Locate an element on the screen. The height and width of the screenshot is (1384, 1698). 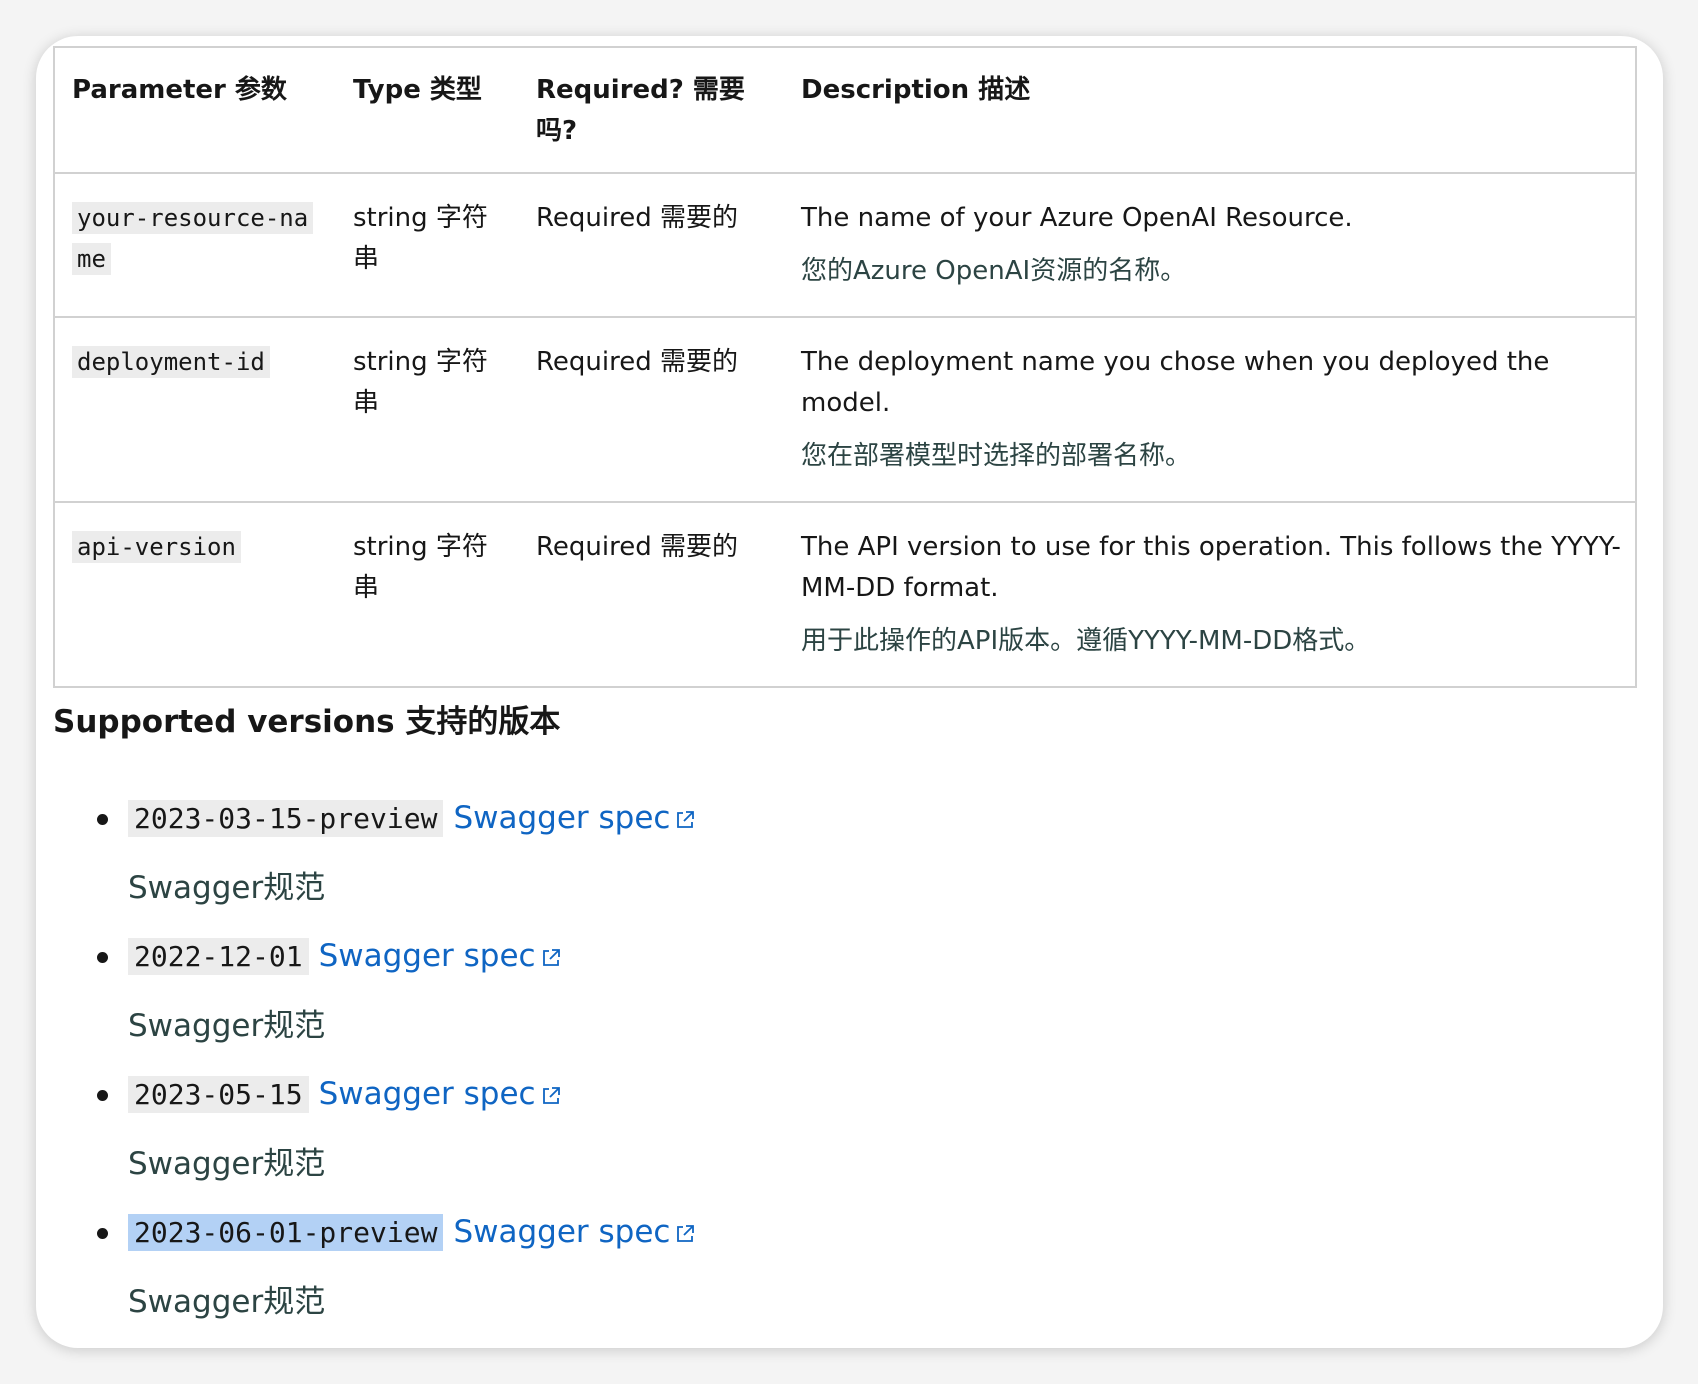
version-code: 2023-03-15-preview is located at coordinates (286, 818).